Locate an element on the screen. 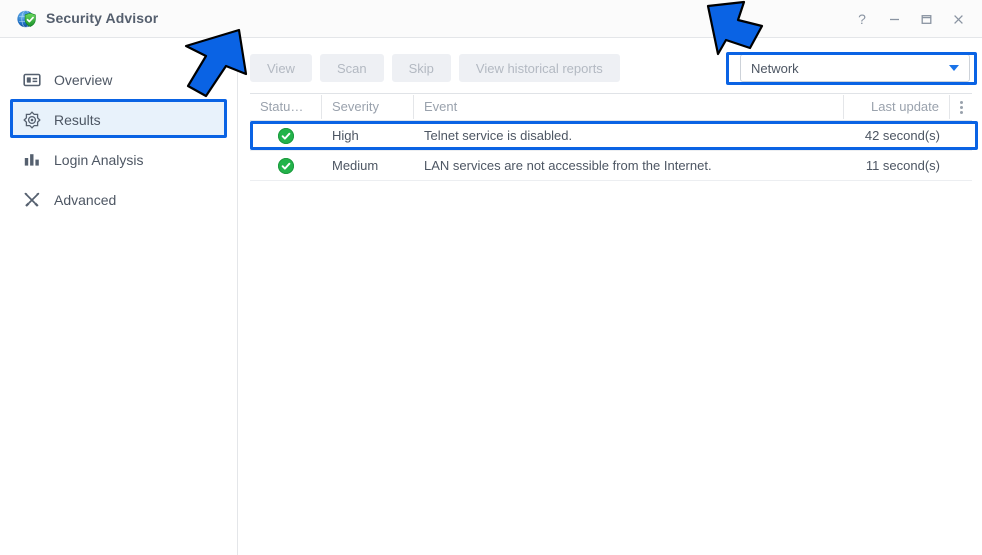 Image resolution: width=982 pixels, height=555 pixels. overview-card-icon is located at coordinates (32, 80).